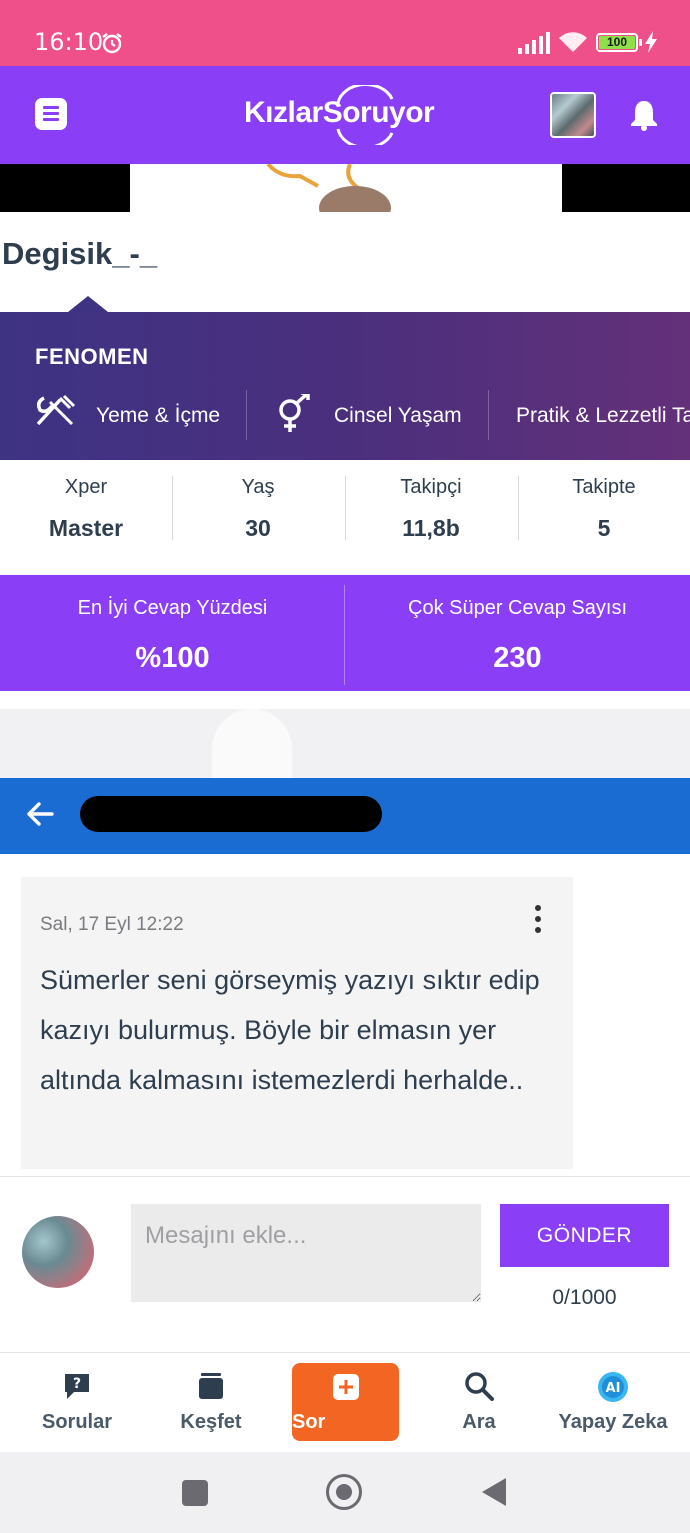  Describe the element at coordinates (604, 501) in the screenshot. I see `stat-following: Takipte 5` at that location.